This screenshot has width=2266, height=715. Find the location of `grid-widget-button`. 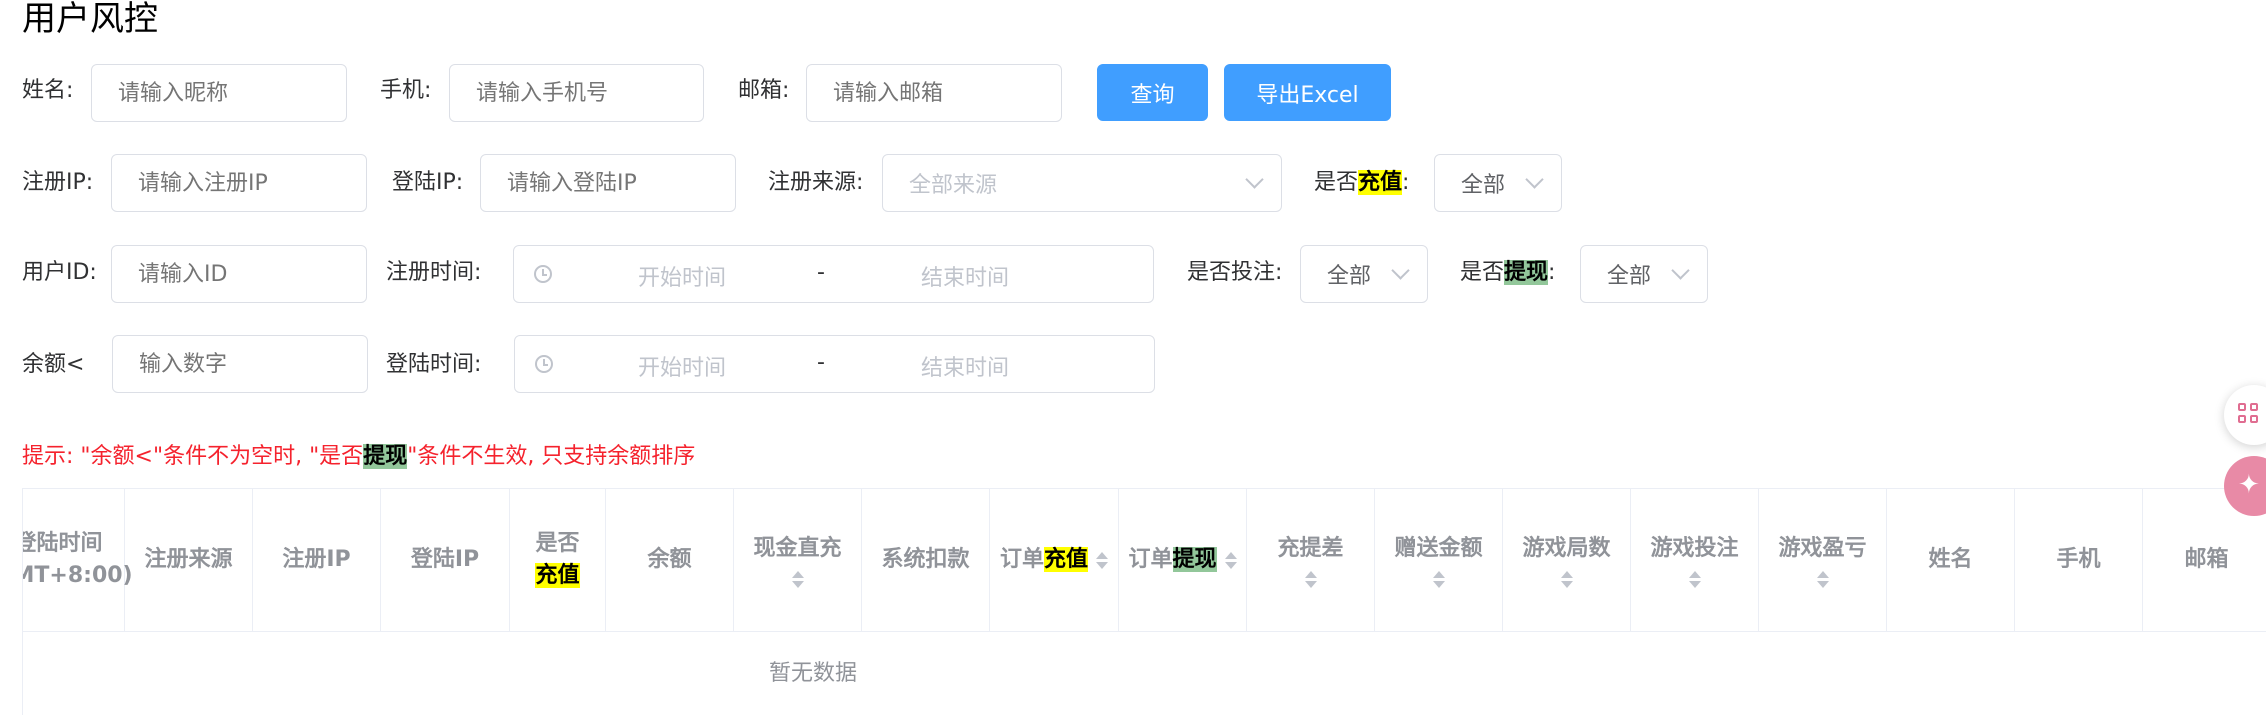

grid-widget-button is located at coordinates (2245, 415).